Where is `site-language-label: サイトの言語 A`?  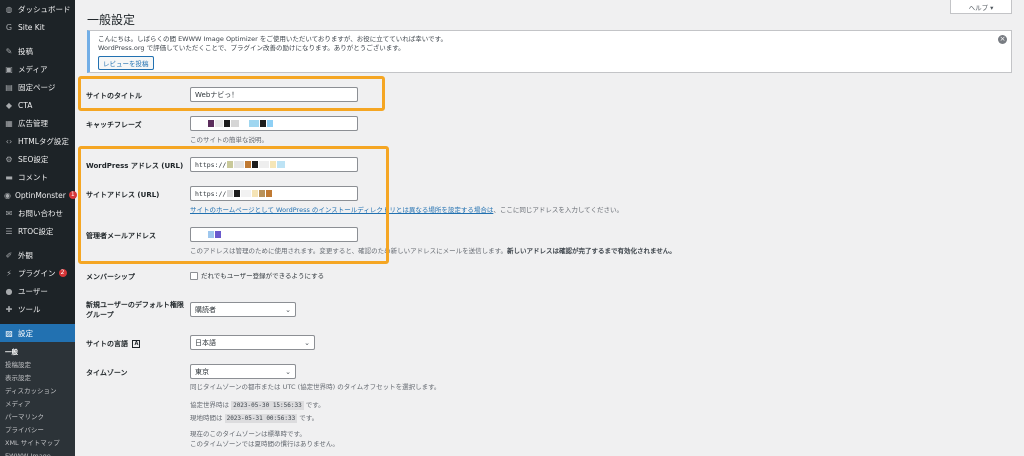 site-language-label: サイトの言語 A is located at coordinates (113, 344).